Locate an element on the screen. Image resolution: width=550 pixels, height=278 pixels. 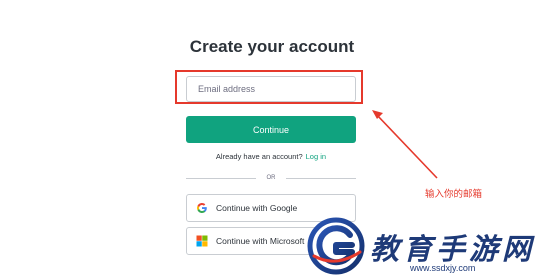
annotation-text: 输入你的邮箱 is located at coordinates (454, 194).